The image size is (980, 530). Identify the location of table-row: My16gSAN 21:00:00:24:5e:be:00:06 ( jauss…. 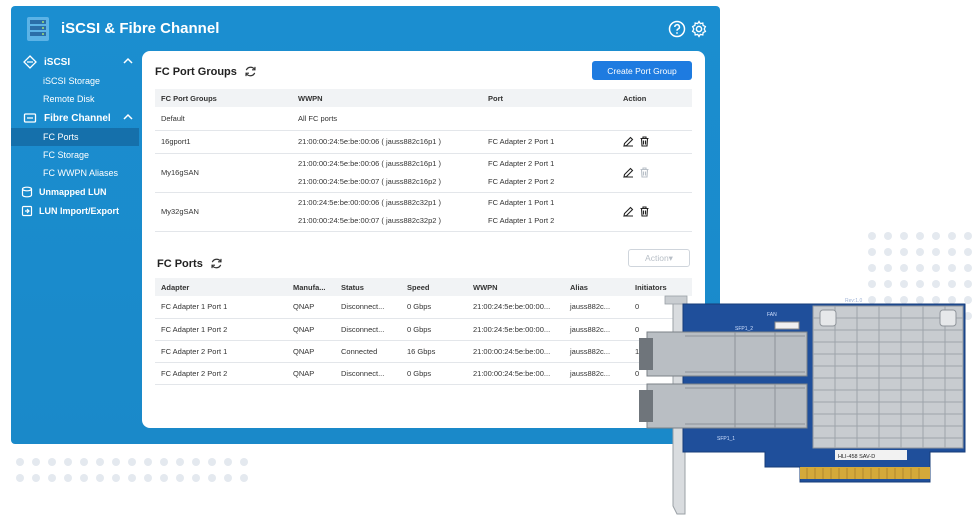
(423, 173).